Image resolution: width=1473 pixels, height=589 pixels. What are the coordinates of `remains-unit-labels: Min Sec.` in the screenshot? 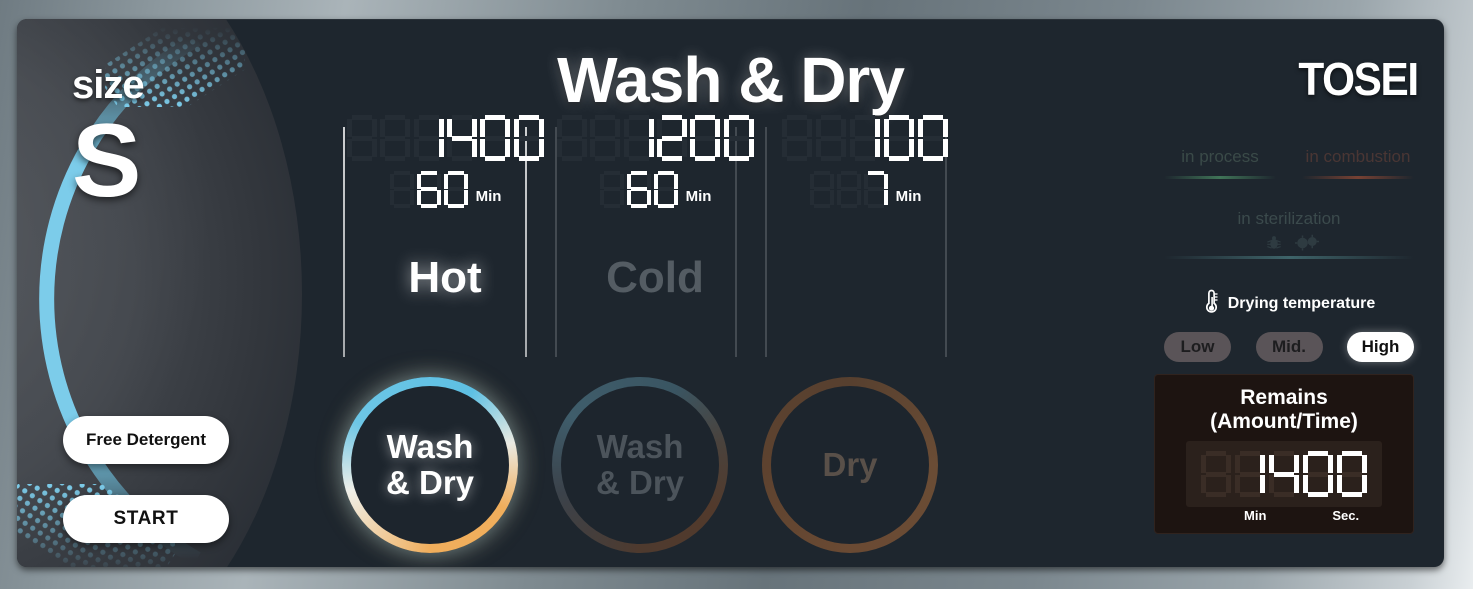 It's located at (1284, 515).